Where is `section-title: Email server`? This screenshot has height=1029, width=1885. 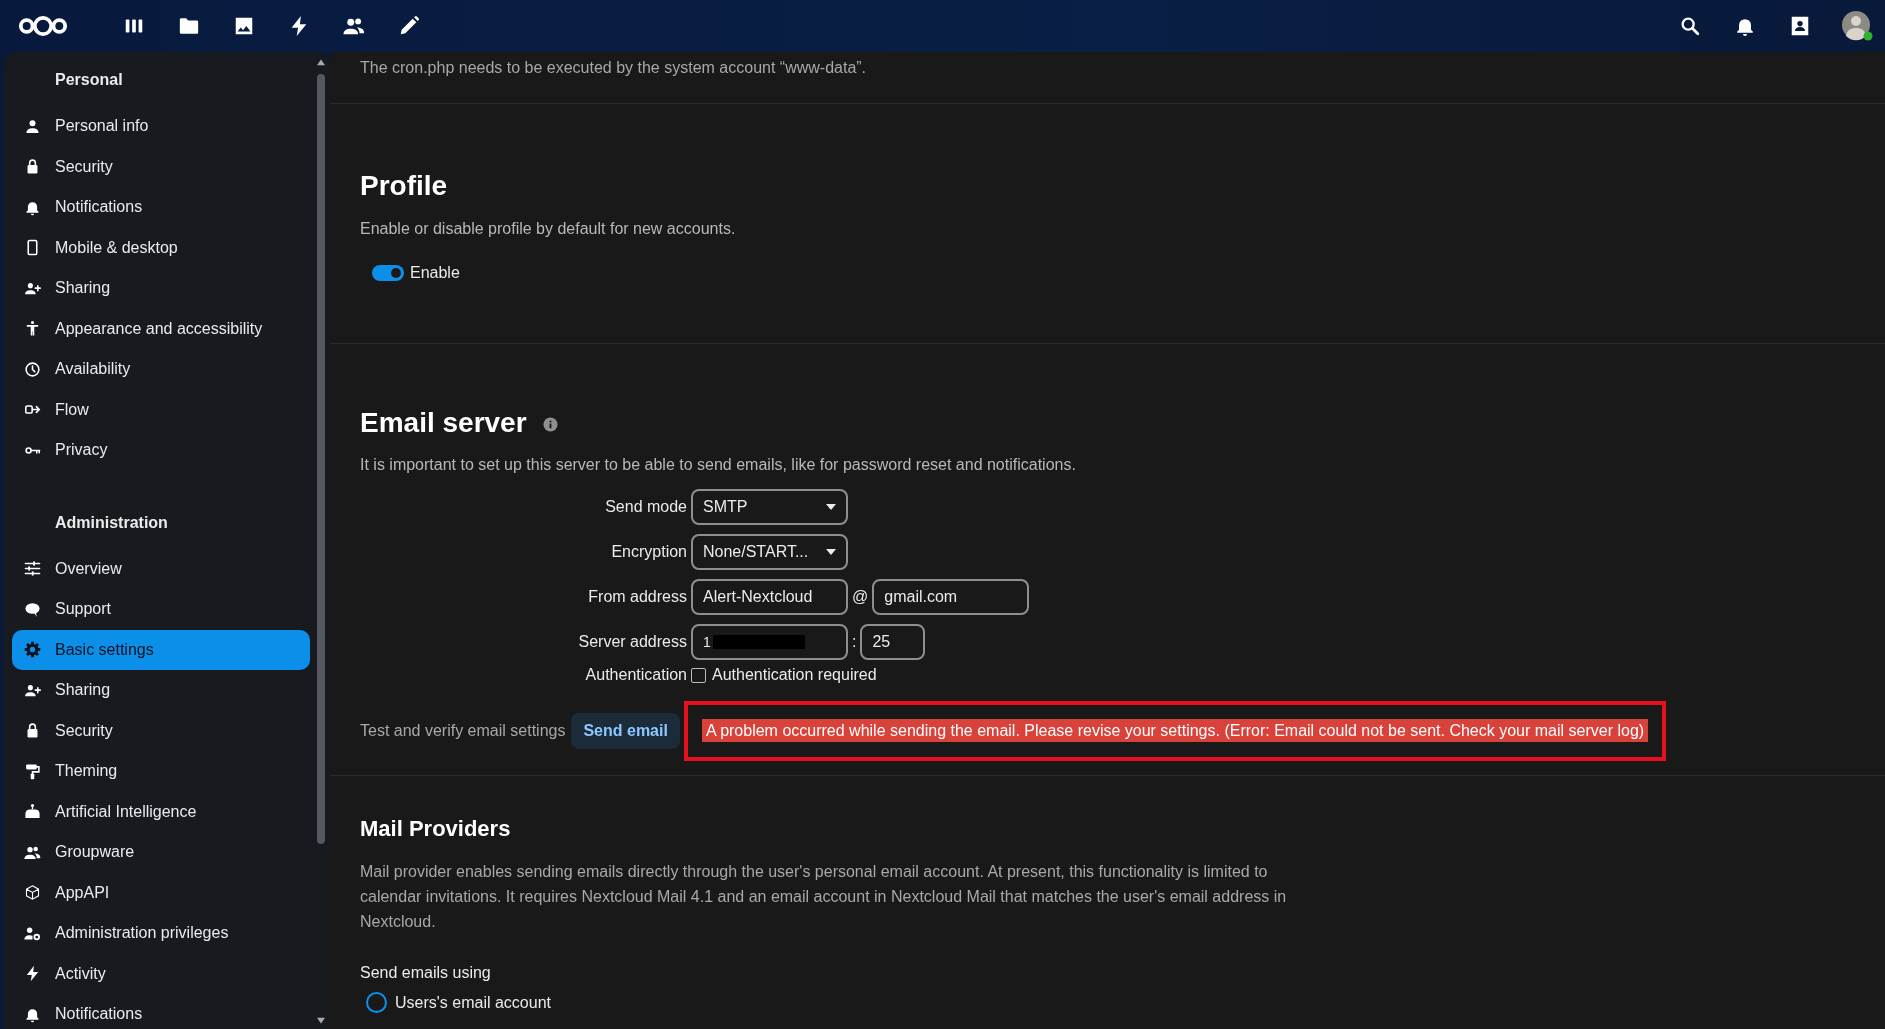 section-title: Email server is located at coordinates (443, 422).